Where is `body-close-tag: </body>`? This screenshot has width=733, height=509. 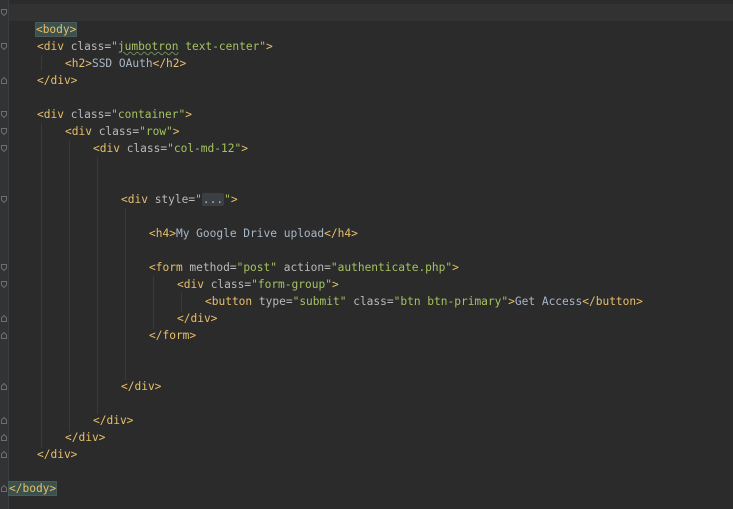 body-close-tag: </body> is located at coordinates (32, 488).